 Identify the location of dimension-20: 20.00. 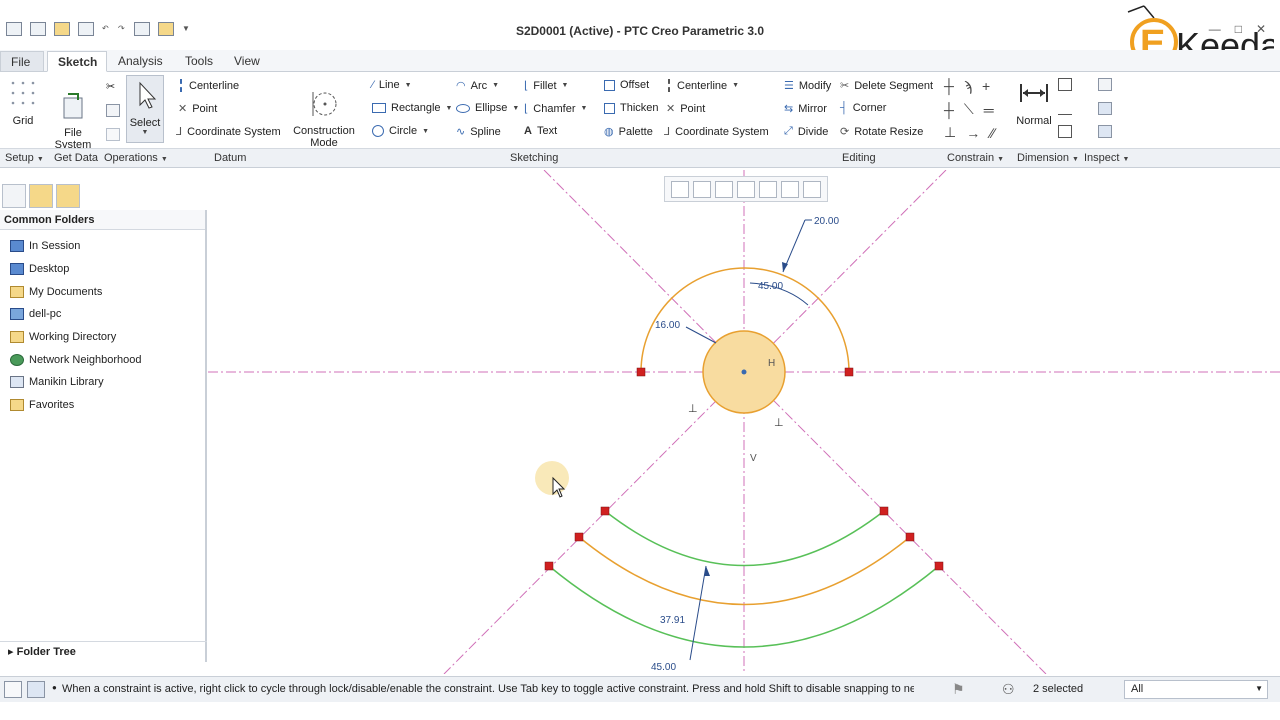
(826, 221).